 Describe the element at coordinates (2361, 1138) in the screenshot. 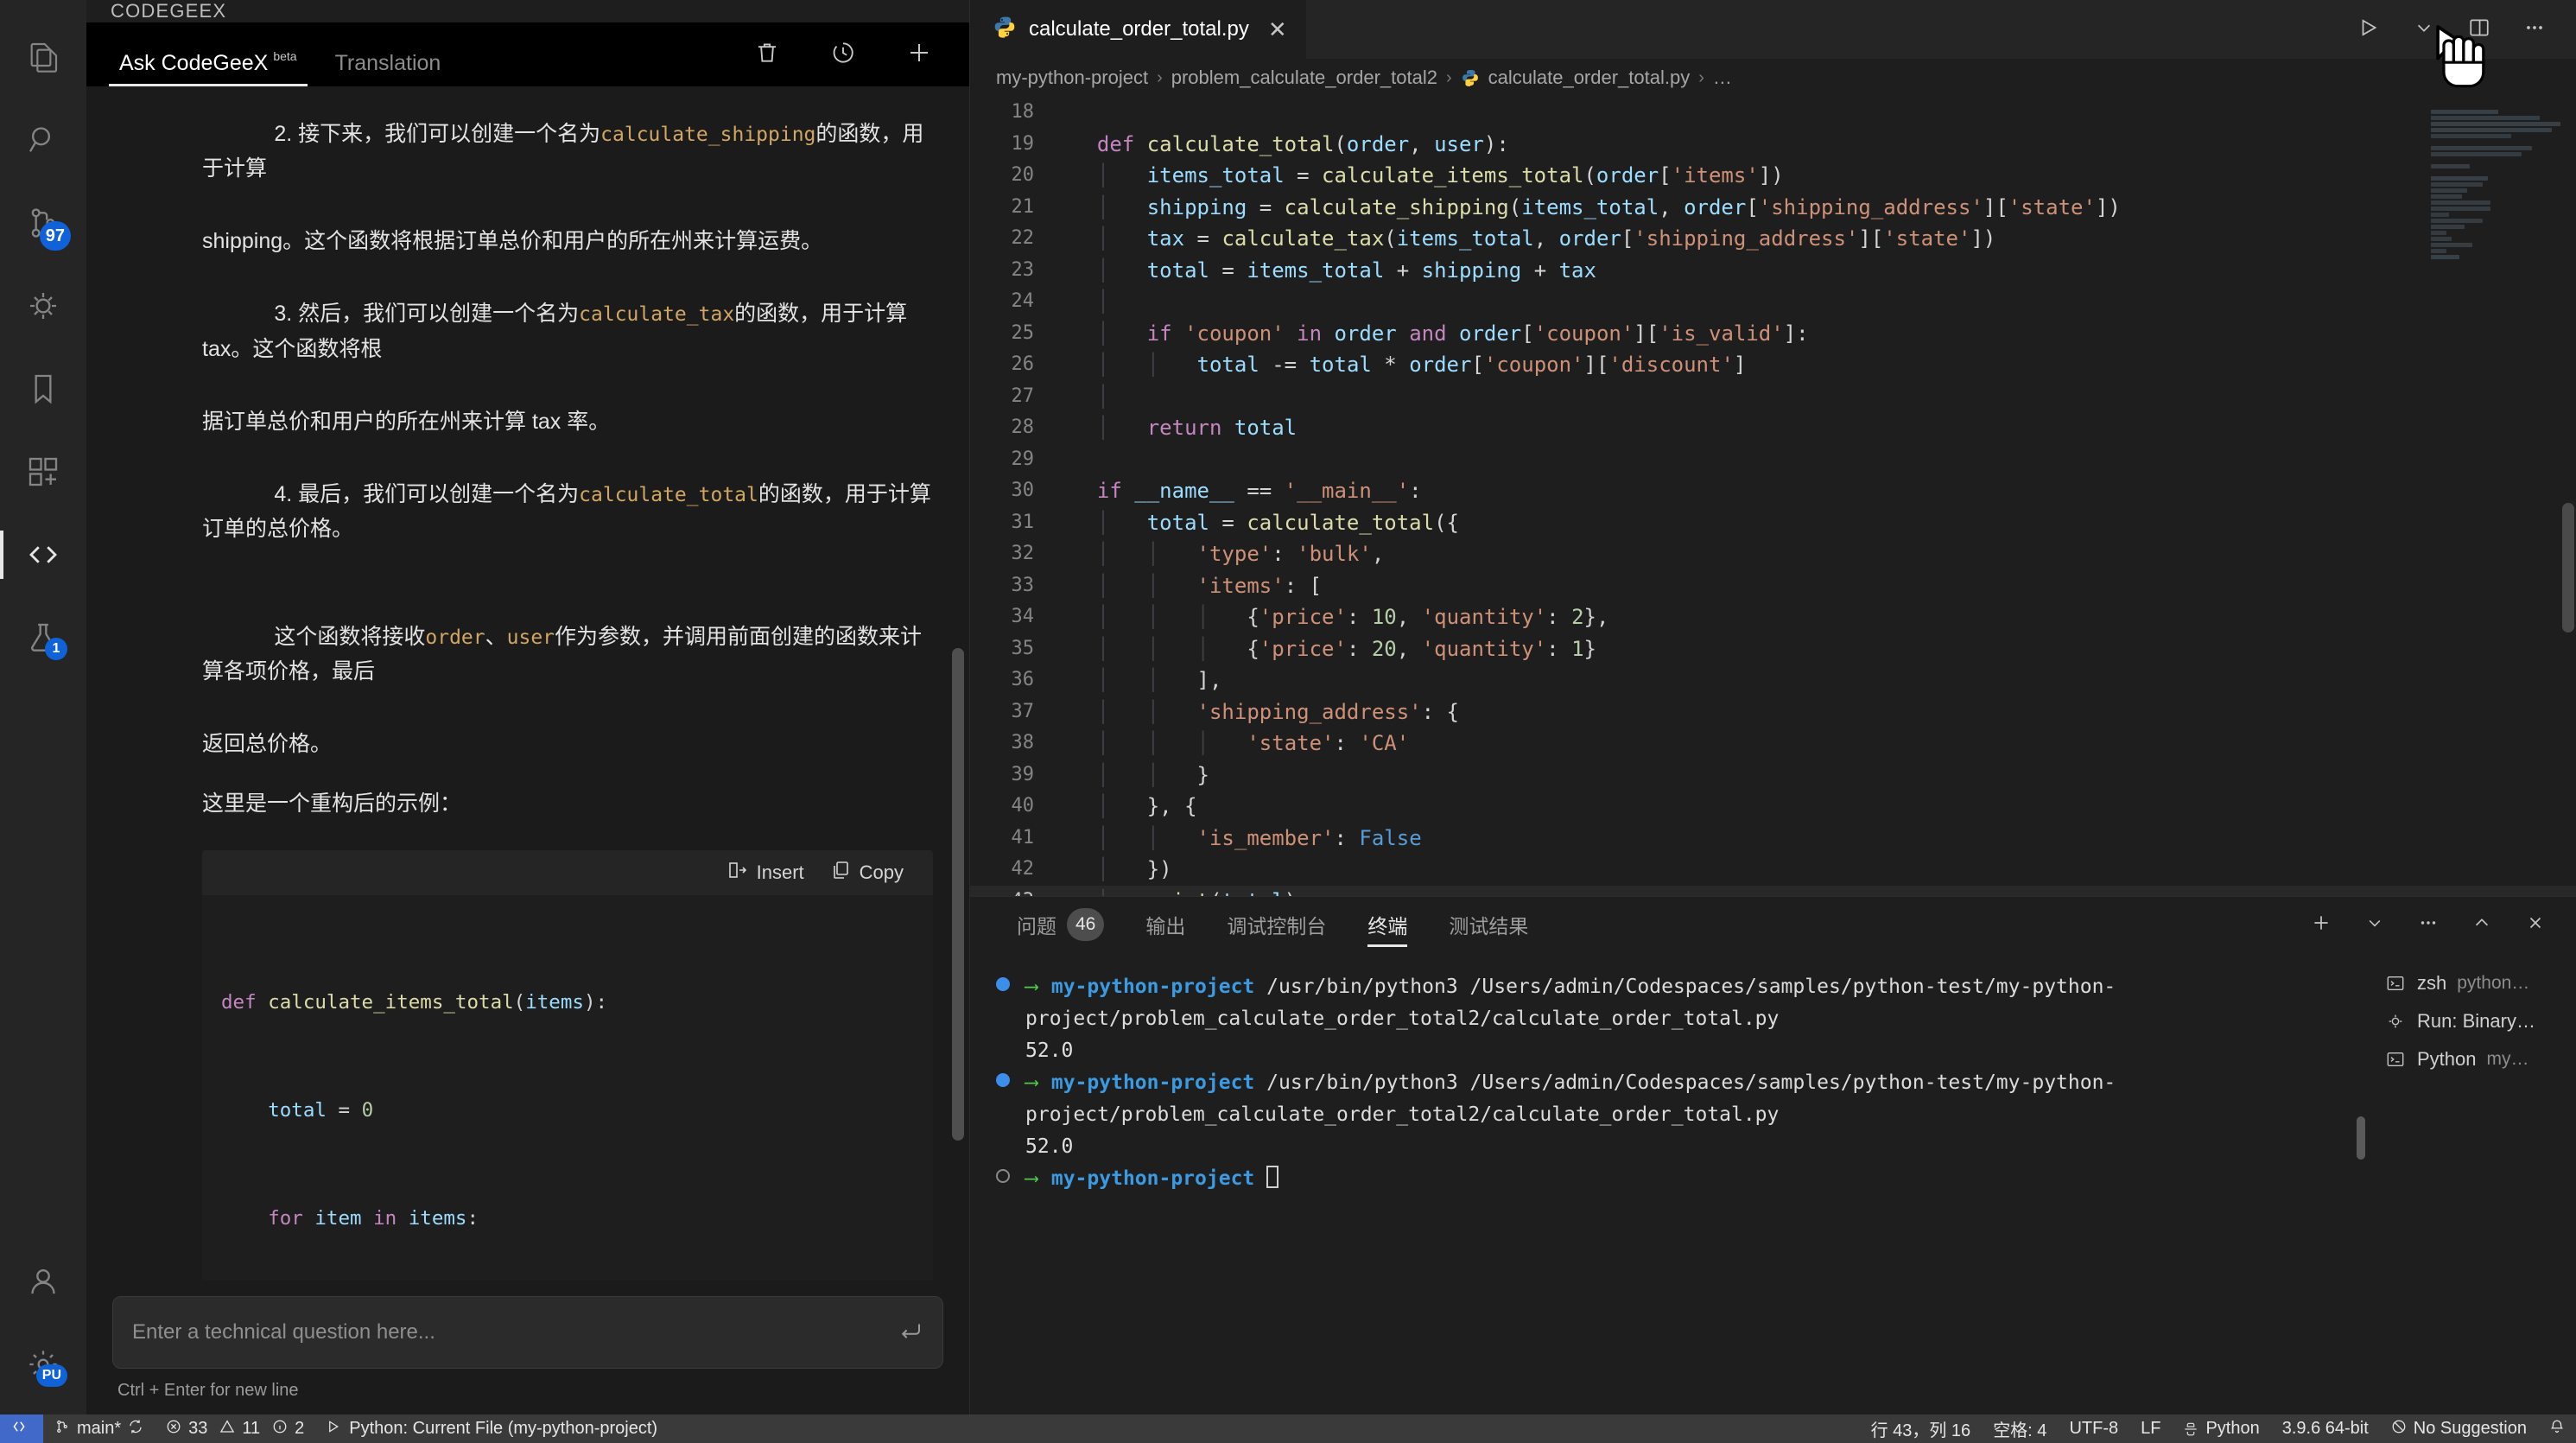

I see `terminal-scrollbar` at that location.